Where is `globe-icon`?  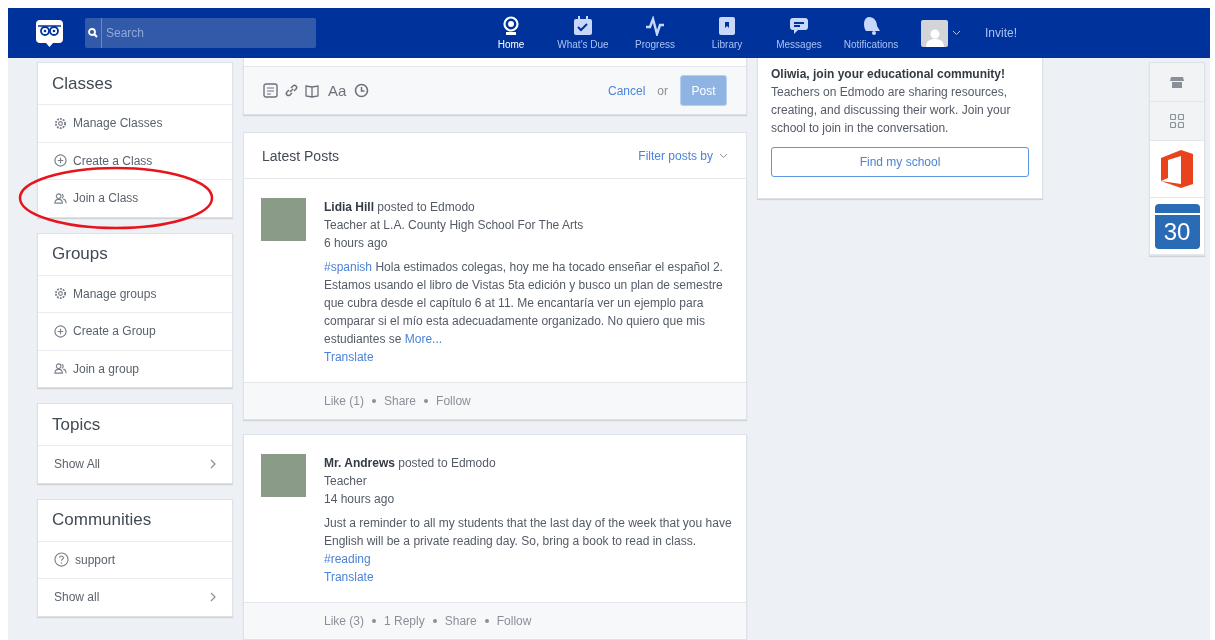 globe-icon is located at coordinates (511, 26).